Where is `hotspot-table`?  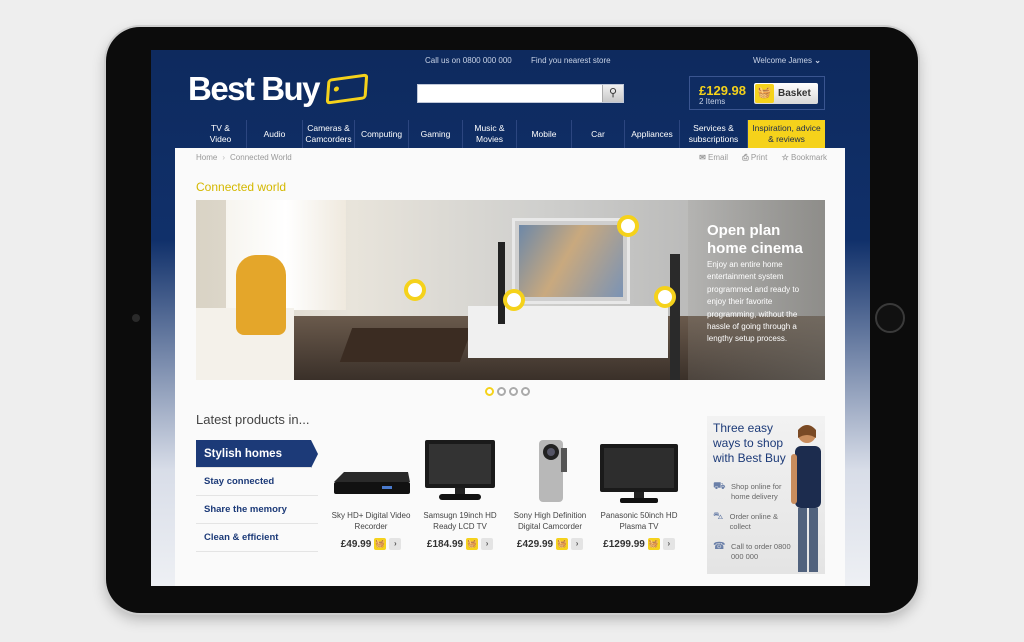 hotspot-table is located at coordinates (415, 290).